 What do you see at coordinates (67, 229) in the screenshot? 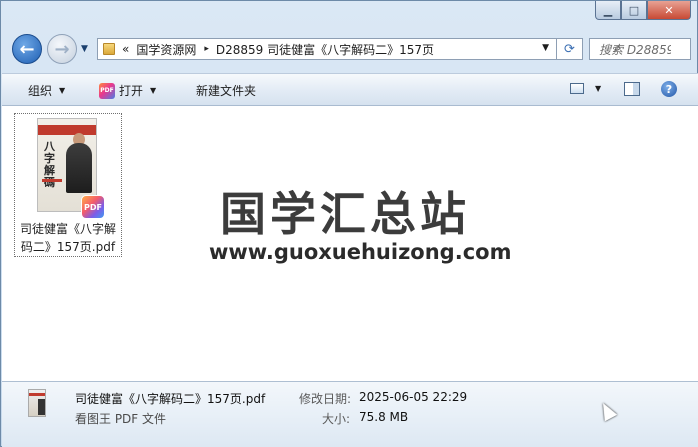
I see `file-name-line: 司徒健富《八字解` at bounding box center [67, 229].